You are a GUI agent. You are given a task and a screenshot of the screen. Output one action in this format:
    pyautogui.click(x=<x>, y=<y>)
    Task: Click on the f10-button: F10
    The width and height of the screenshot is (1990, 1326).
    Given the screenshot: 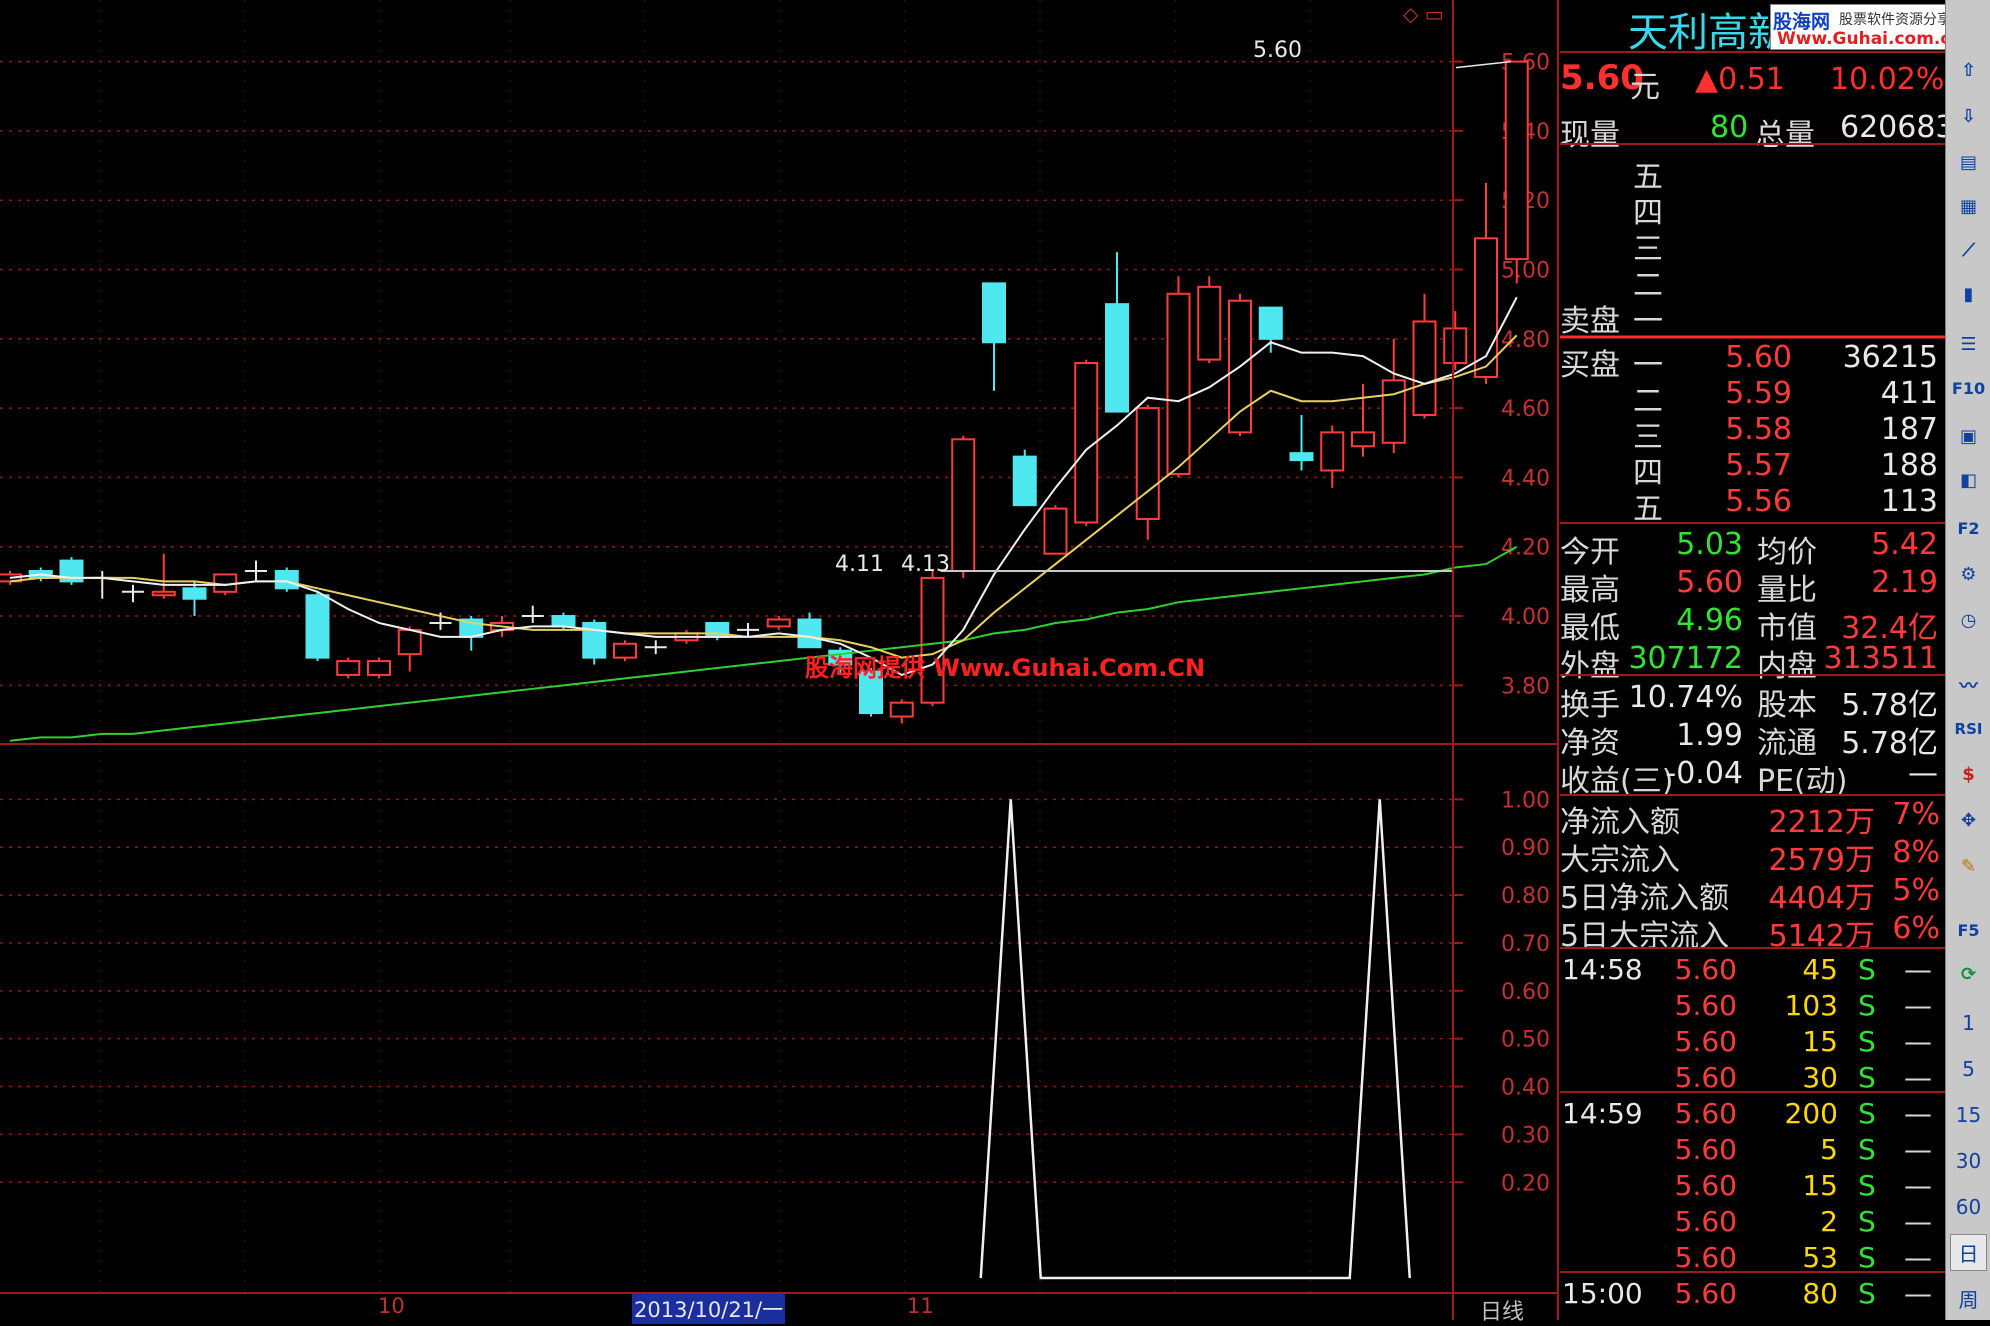 What is the action you would take?
    pyautogui.click(x=1968, y=388)
    